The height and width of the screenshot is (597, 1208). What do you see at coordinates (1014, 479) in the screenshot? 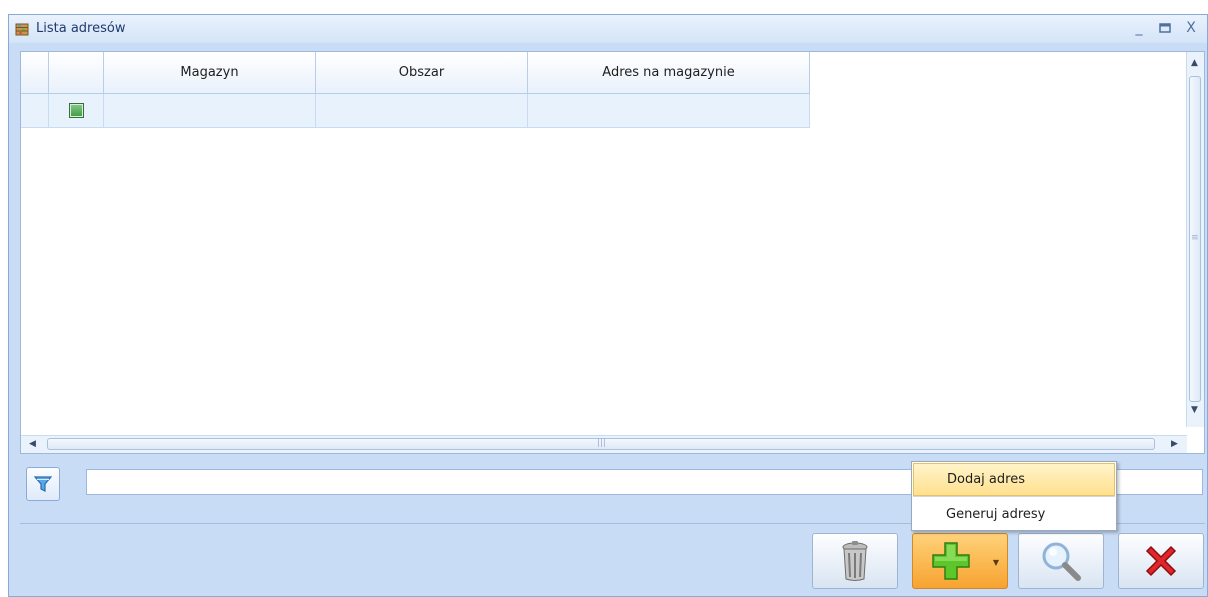
I see `menu-item-dodaj-adres: Dodaj adres` at bounding box center [1014, 479].